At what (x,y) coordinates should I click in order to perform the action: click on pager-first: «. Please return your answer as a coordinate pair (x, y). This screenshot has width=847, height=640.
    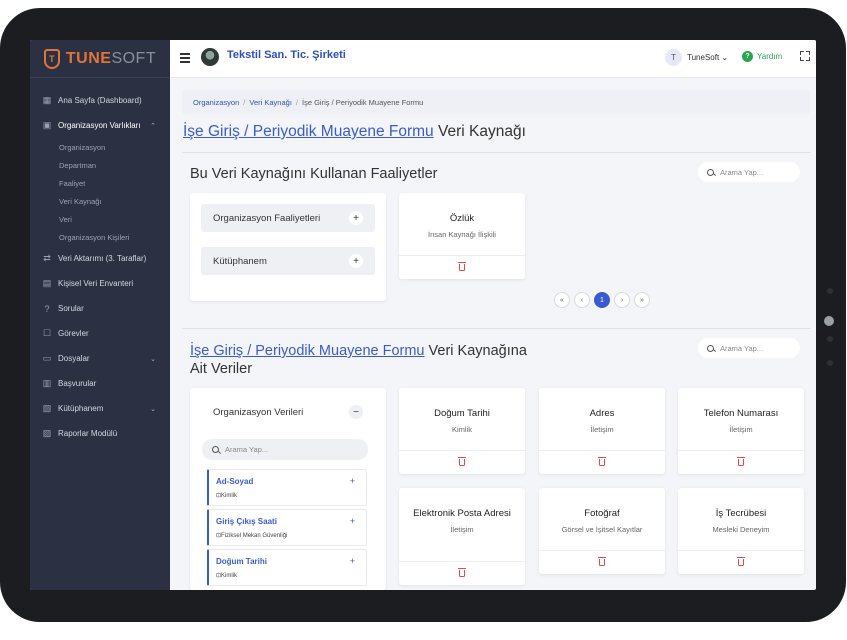
    Looking at the image, I should click on (562, 300).